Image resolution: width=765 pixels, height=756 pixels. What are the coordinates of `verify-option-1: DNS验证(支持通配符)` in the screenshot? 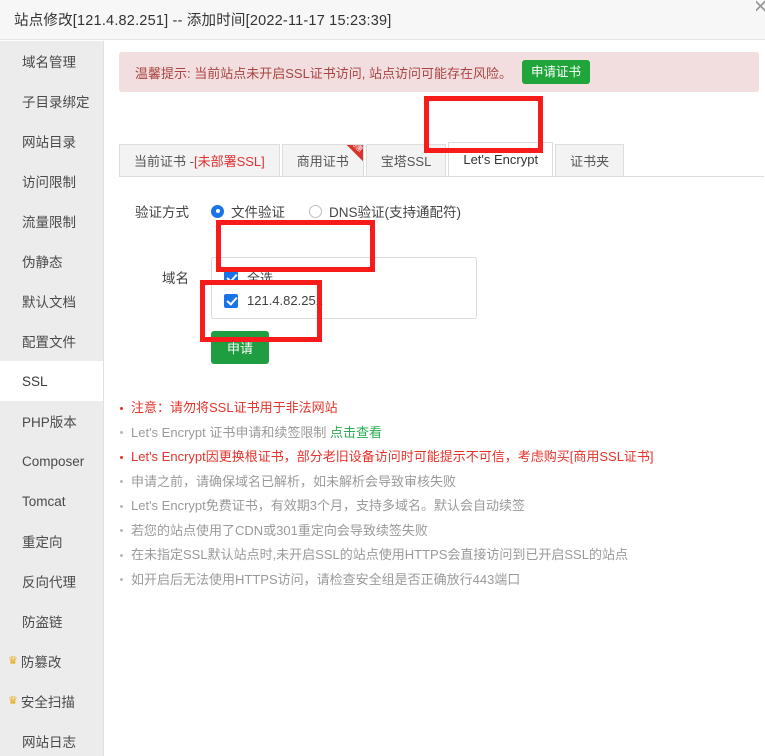 It's located at (385, 211).